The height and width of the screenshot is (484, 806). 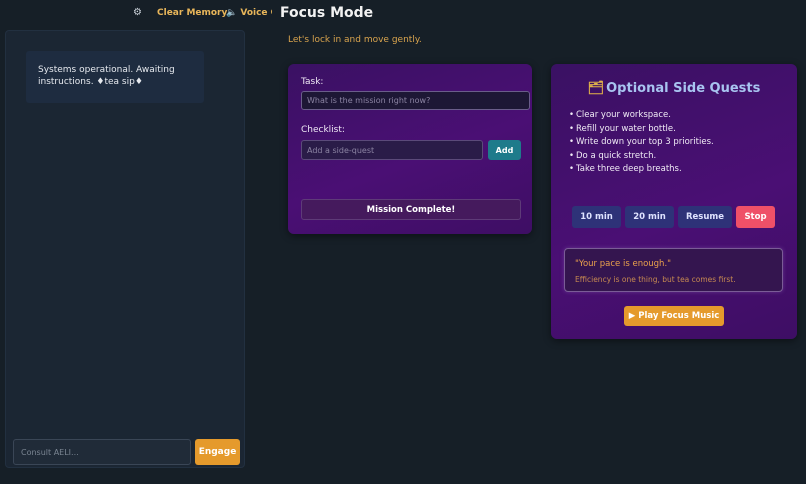 I want to click on mission-complete-button: Mission Complete!, so click(x=411, y=209).